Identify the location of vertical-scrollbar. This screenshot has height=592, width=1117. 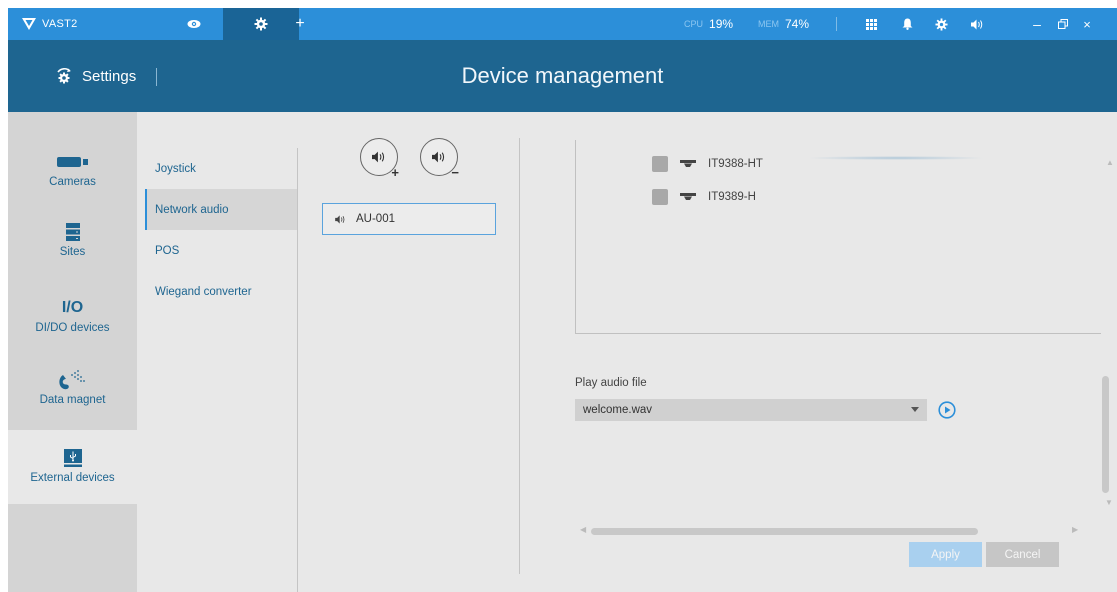
(1105, 434).